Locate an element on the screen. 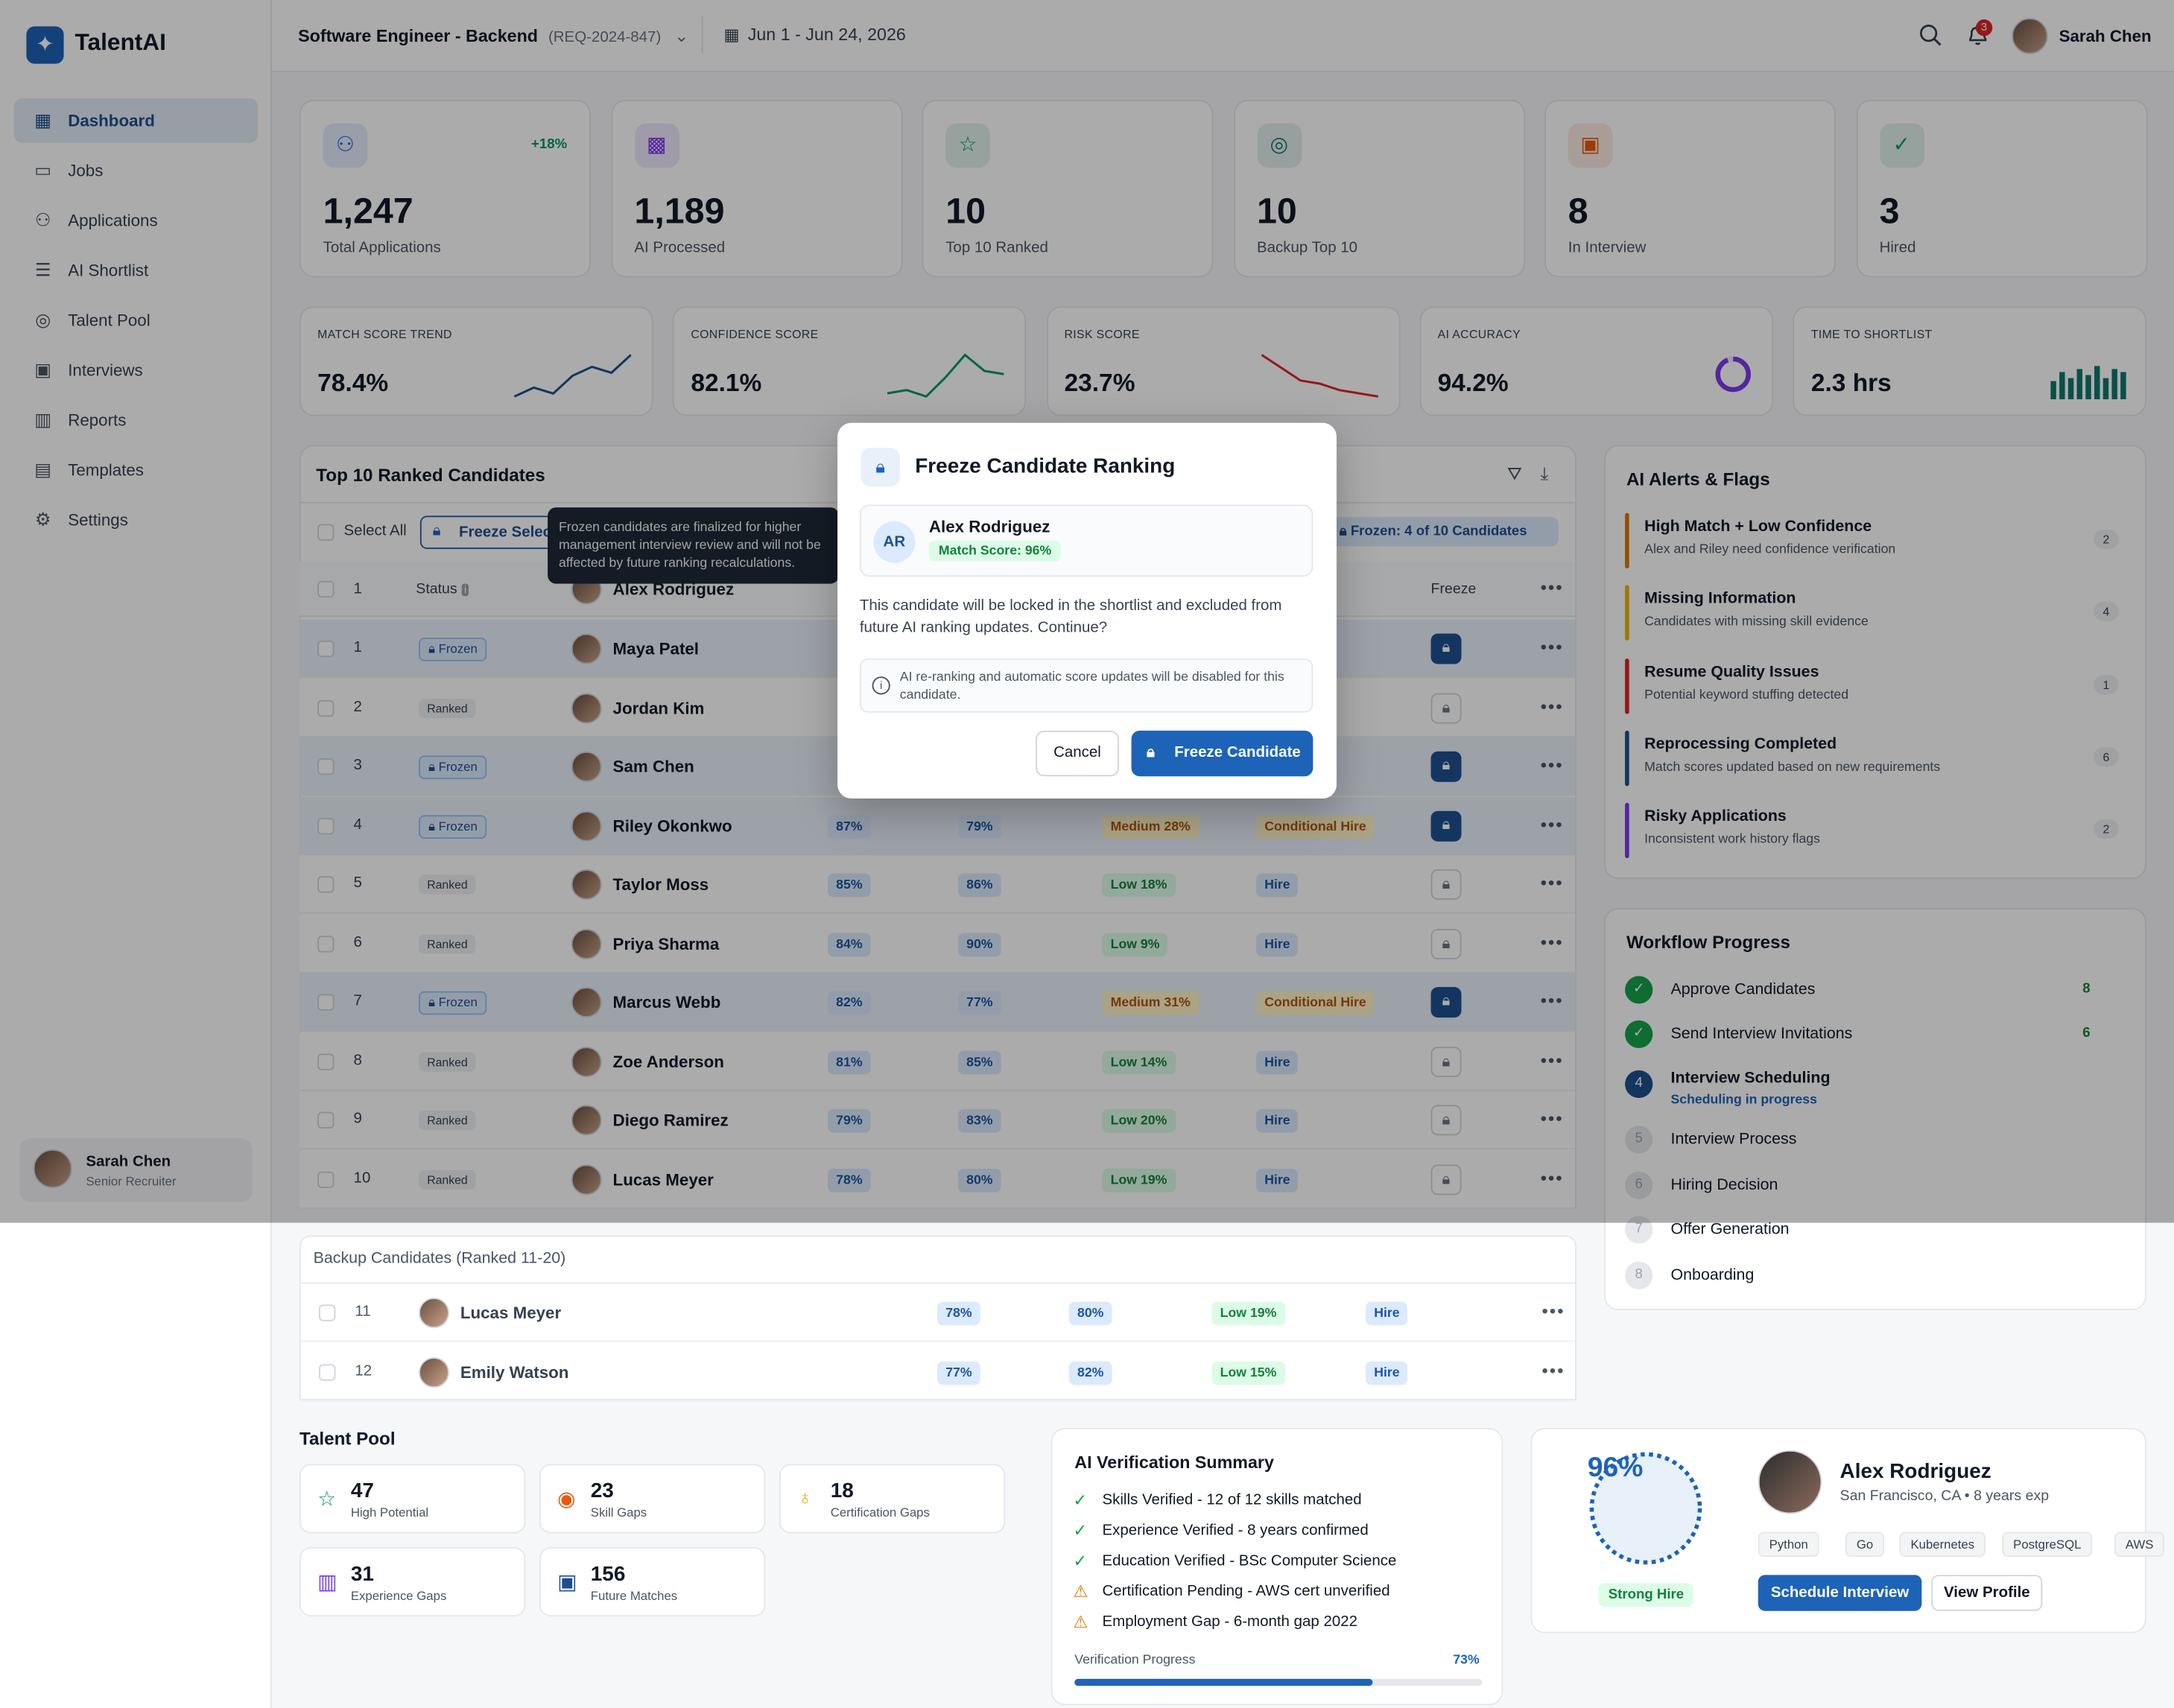  bar-chart-icon: ▥ is located at coordinates (327, 1582).